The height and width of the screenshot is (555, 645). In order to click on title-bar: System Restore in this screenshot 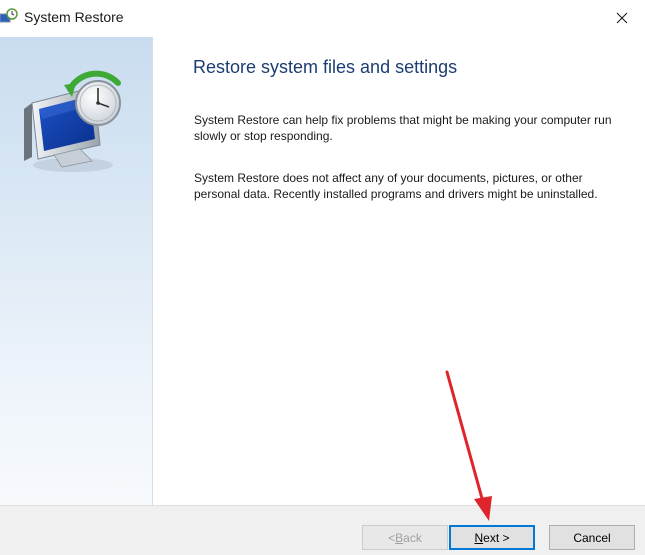, I will do `click(322, 18)`.